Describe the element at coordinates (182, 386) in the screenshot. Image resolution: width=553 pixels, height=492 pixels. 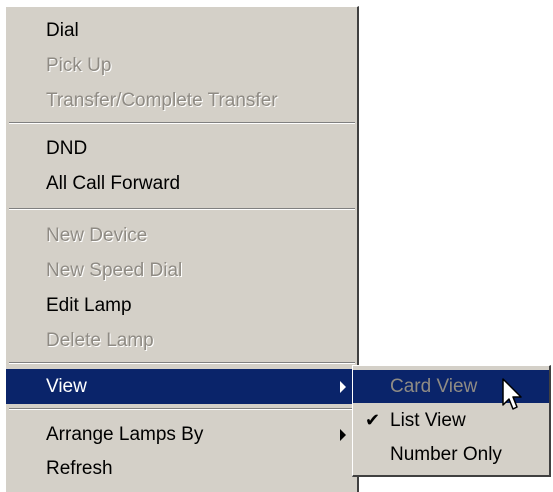
I see `menu-item-view: View` at that location.